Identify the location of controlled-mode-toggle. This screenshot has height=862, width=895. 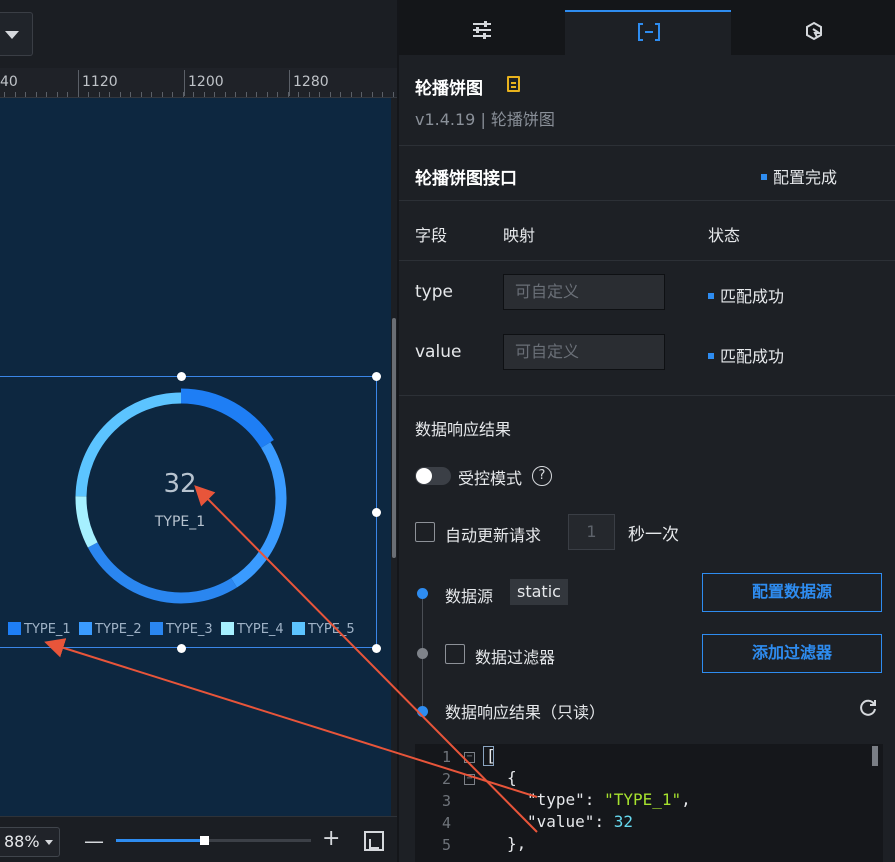
(433, 476).